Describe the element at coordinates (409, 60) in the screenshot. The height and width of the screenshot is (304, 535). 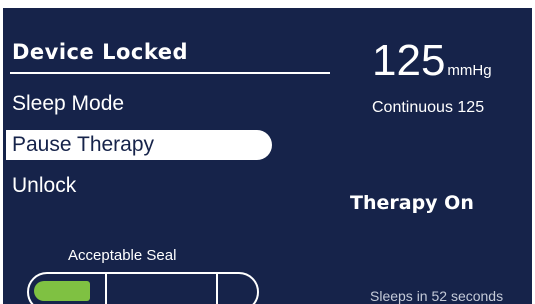
I see `pressure-value: 125` at that location.